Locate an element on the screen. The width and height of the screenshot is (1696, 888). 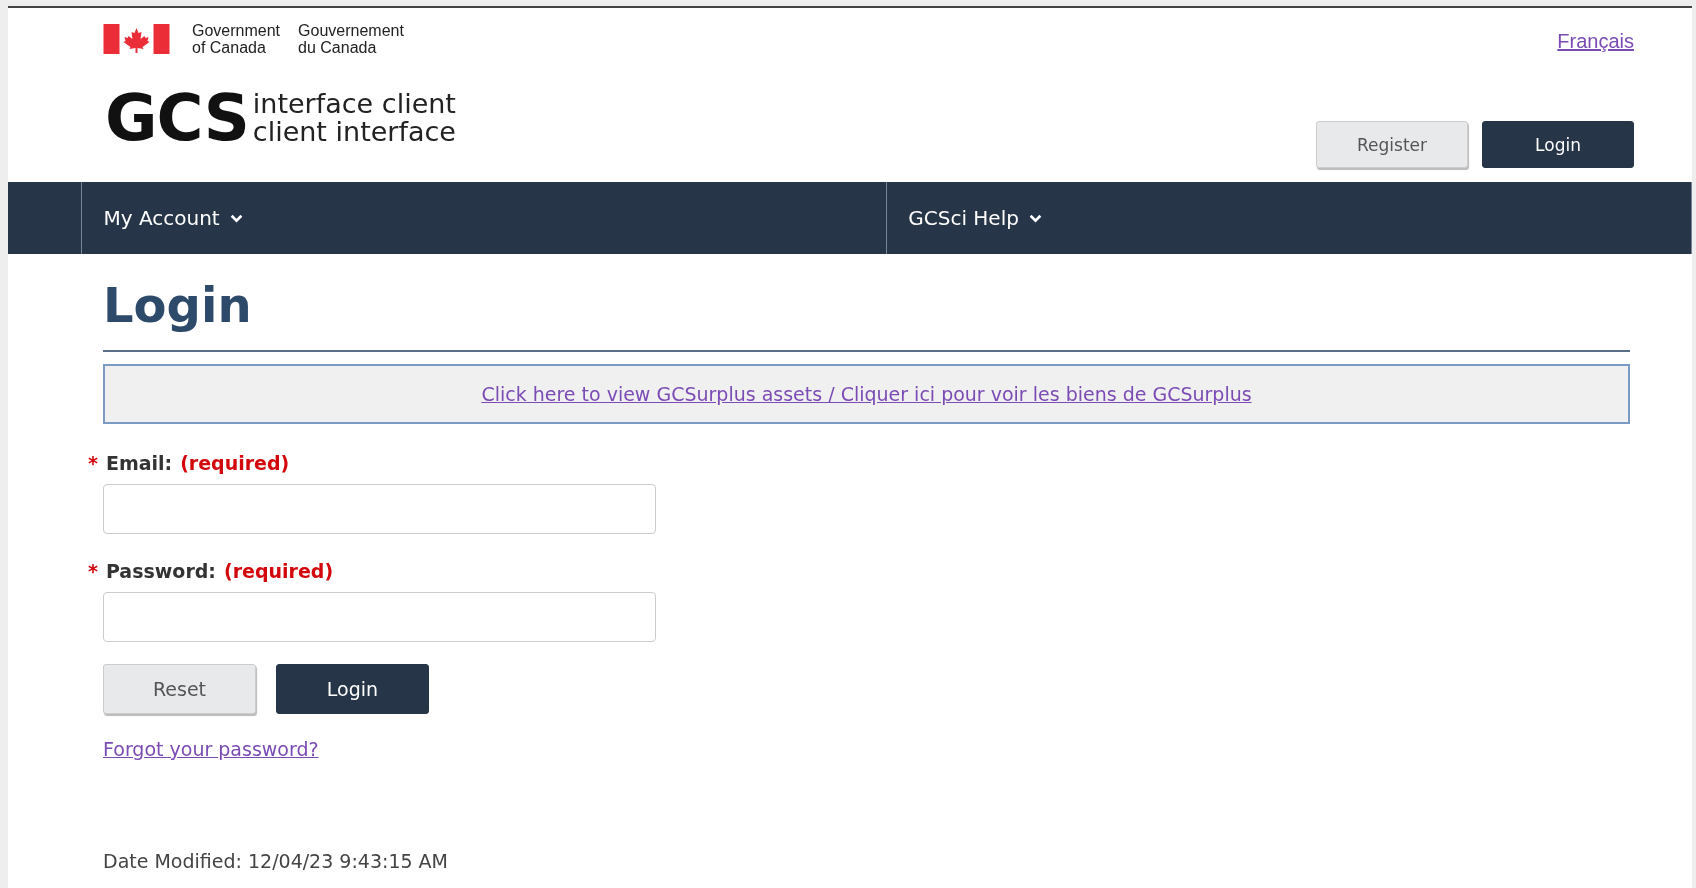
field-label: Password: is located at coordinates (160, 571).